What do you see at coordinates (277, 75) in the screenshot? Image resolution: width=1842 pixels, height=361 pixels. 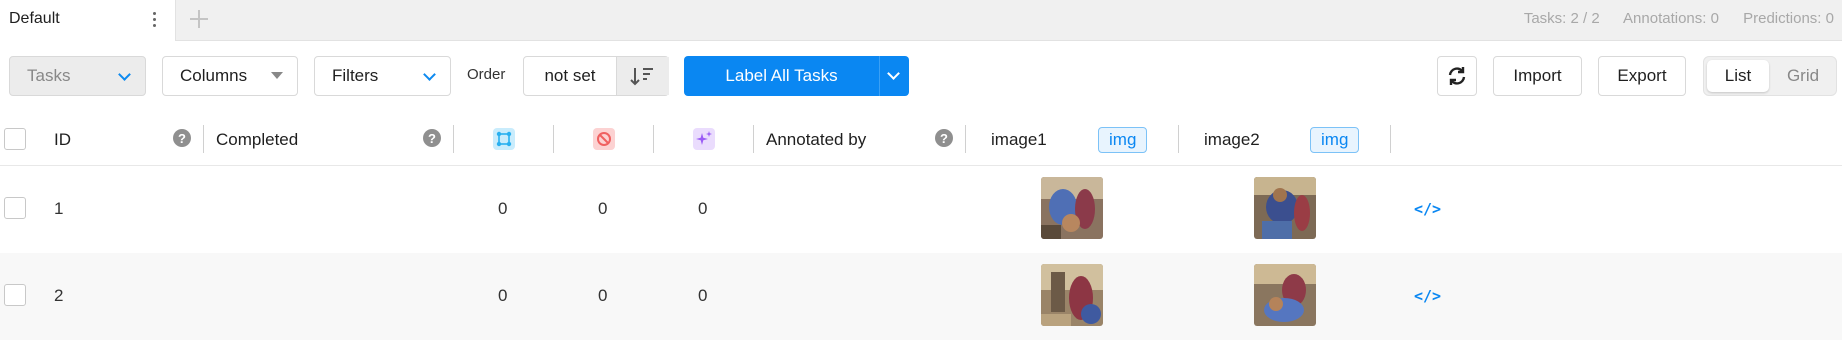 I see `caret-down-icon` at bounding box center [277, 75].